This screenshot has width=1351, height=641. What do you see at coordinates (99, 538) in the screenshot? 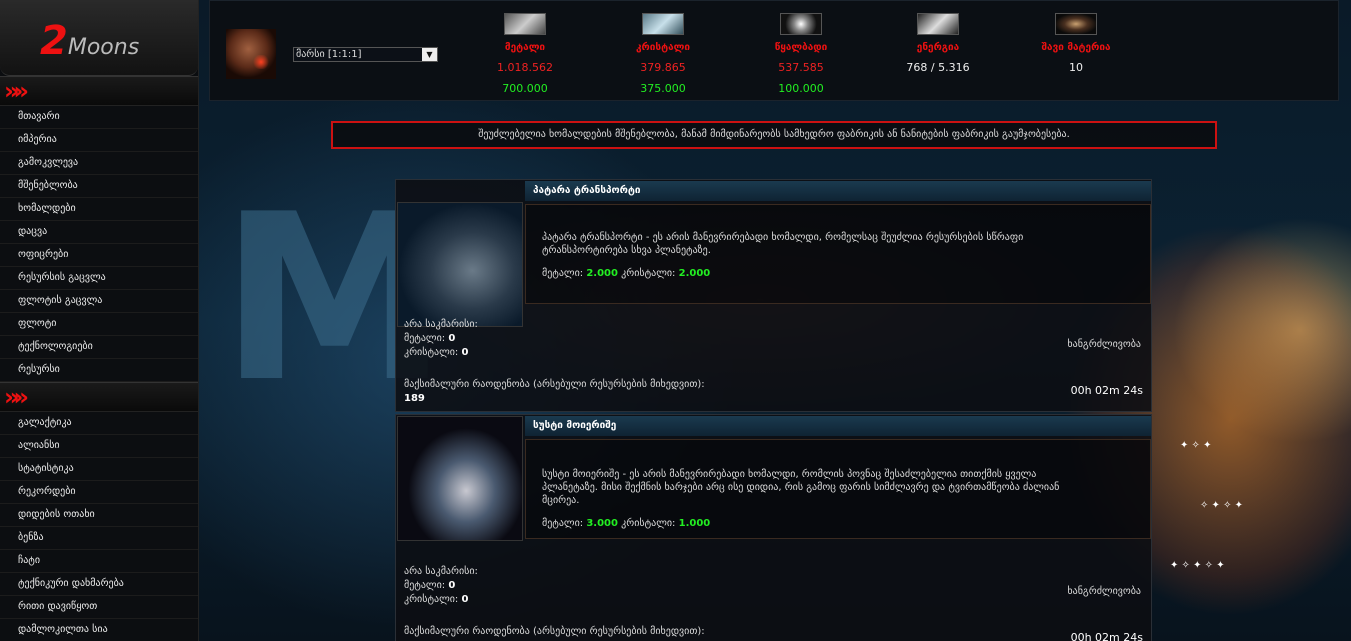
I see `sidebar-item: ბენზა` at bounding box center [99, 538].